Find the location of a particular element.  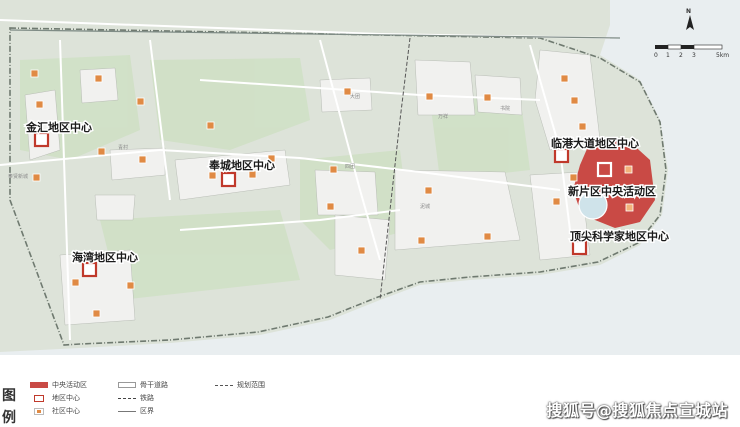

north-label: N is located at coordinates (688, 11).